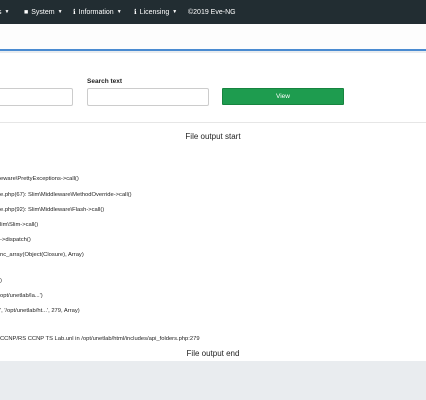 The height and width of the screenshot is (400, 426). What do you see at coordinates (213, 136) in the screenshot?
I see `file-output-start-heading: File output start` at bounding box center [213, 136].